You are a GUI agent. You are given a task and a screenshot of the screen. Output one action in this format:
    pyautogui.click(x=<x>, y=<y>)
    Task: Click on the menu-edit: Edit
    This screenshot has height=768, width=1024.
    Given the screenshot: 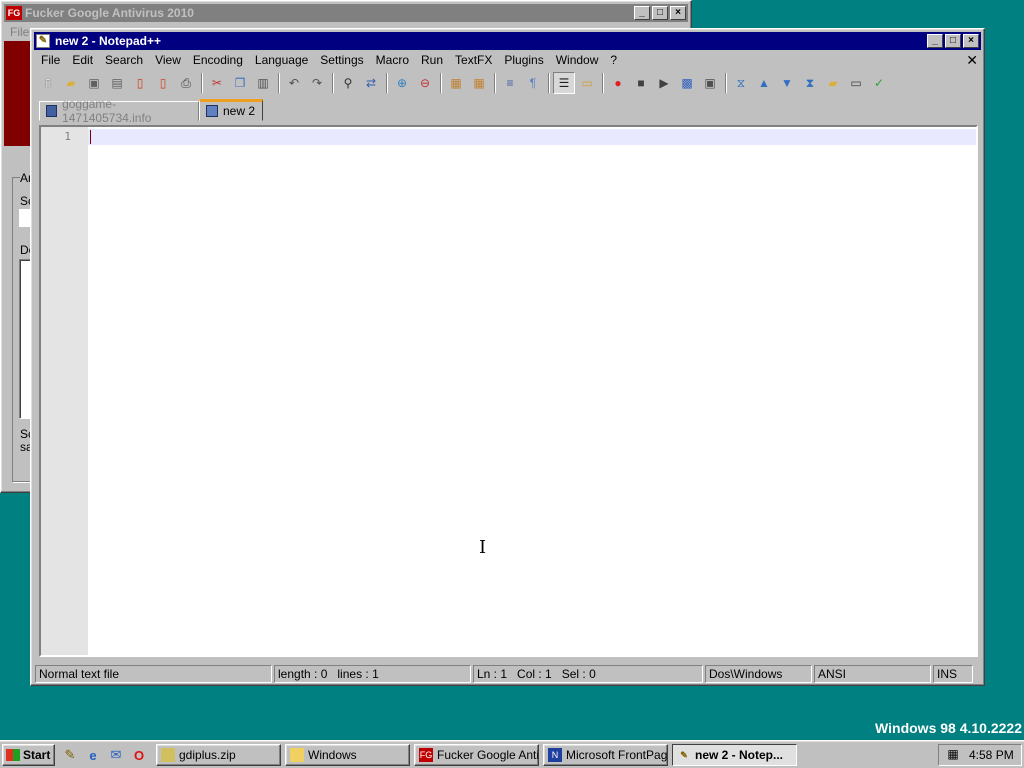 What is the action you would take?
    pyautogui.click(x=82, y=60)
    